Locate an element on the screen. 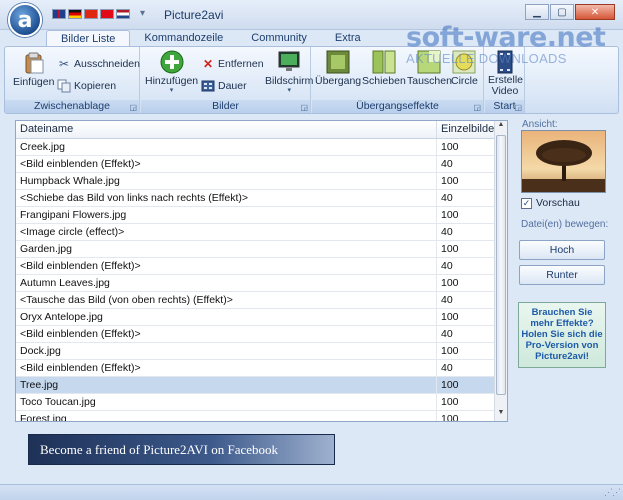  column-filename: Dateiname is located at coordinates (226, 129).